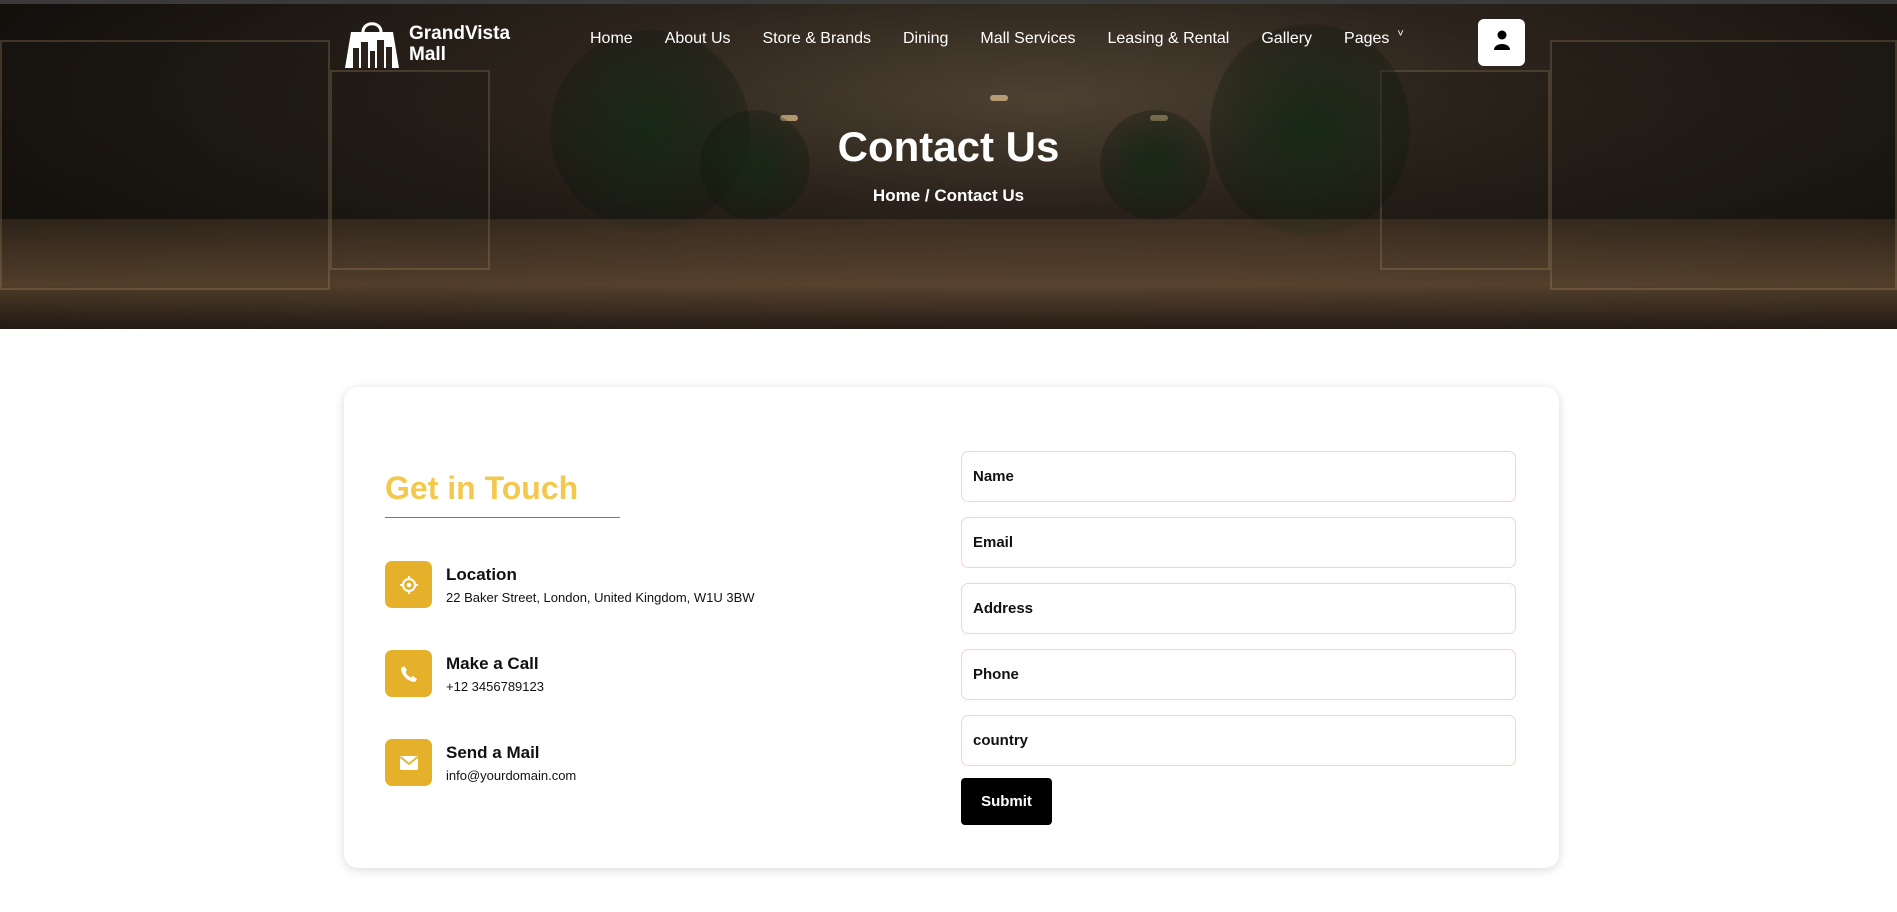 This screenshot has width=1897, height=912. I want to click on phone-icon, so click(408, 673).